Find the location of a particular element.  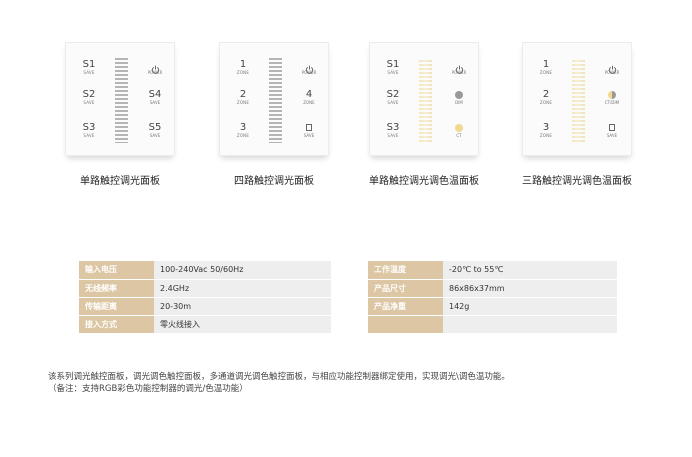

ct-dim-icon is located at coordinates (612, 95).